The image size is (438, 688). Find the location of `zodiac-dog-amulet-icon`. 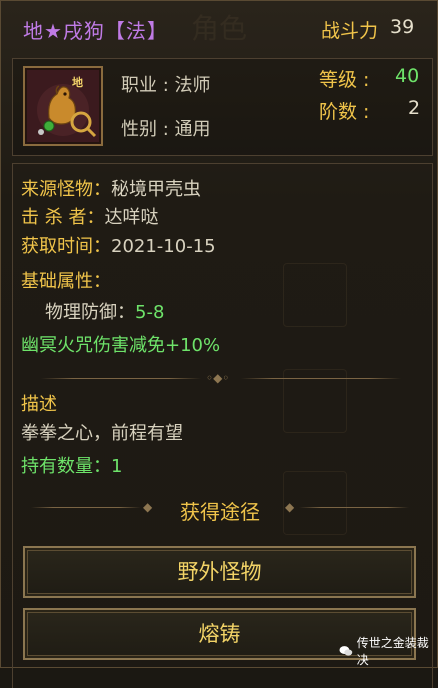

zodiac-dog-amulet-icon is located at coordinates (63, 106).